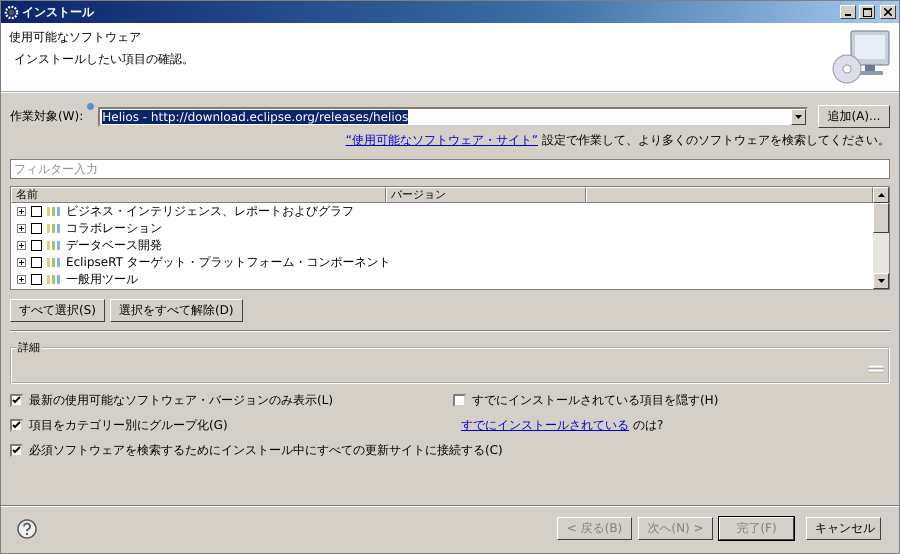 The height and width of the screenshot is (554, 900). What do you see at coordinates (59, 12) in the screenshot?
I see `window-title: インストール` at bounding box center [59, 12].